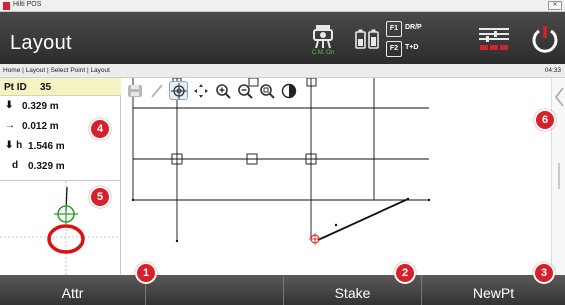 The height and width of the screenshot is (305, 565). I want to click on offset-row-height: ⬇ h 1.546 m, so click(60, 147).